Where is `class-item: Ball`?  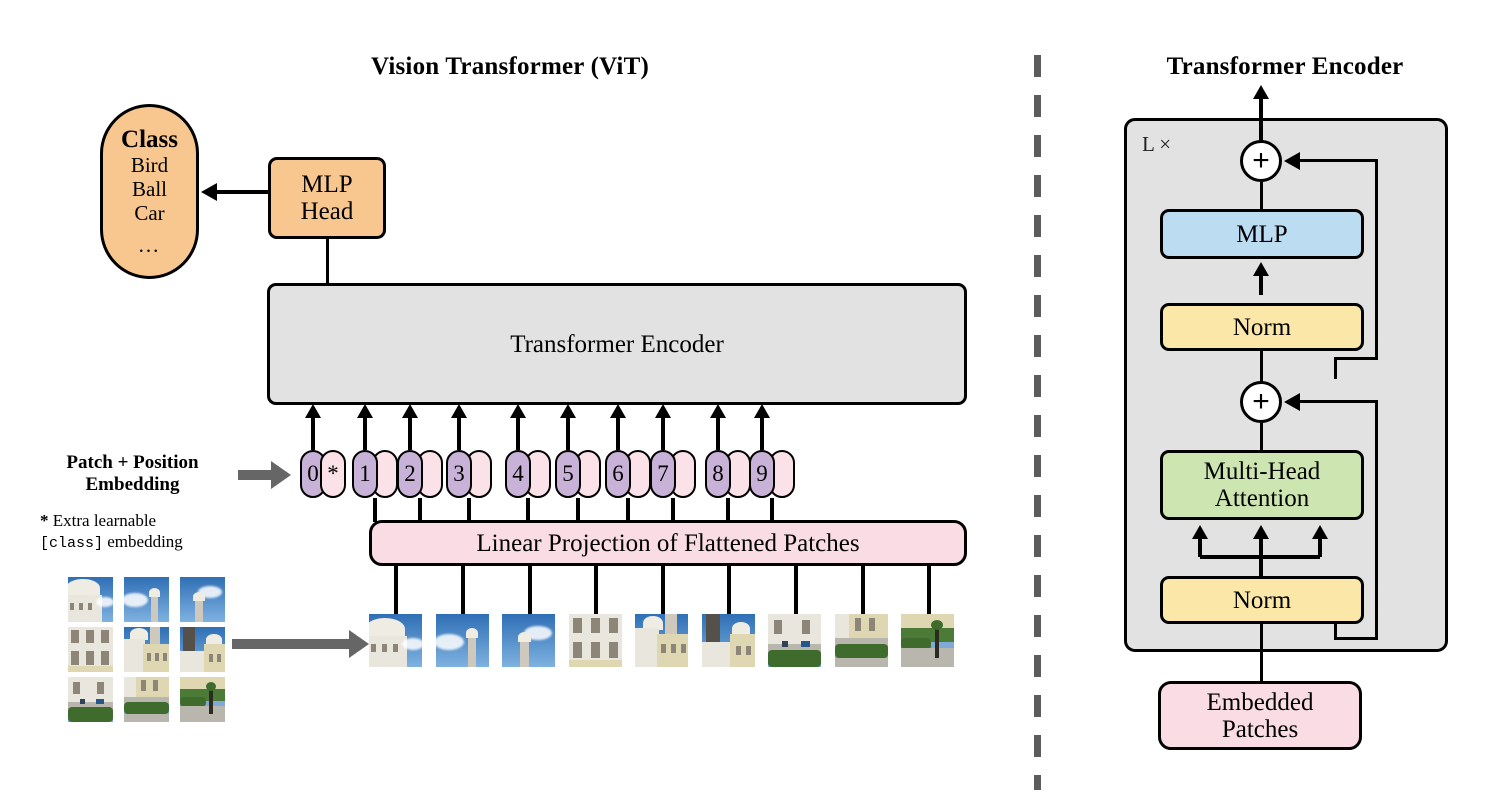
class-item: Ball is located at coordinates (149, 188).